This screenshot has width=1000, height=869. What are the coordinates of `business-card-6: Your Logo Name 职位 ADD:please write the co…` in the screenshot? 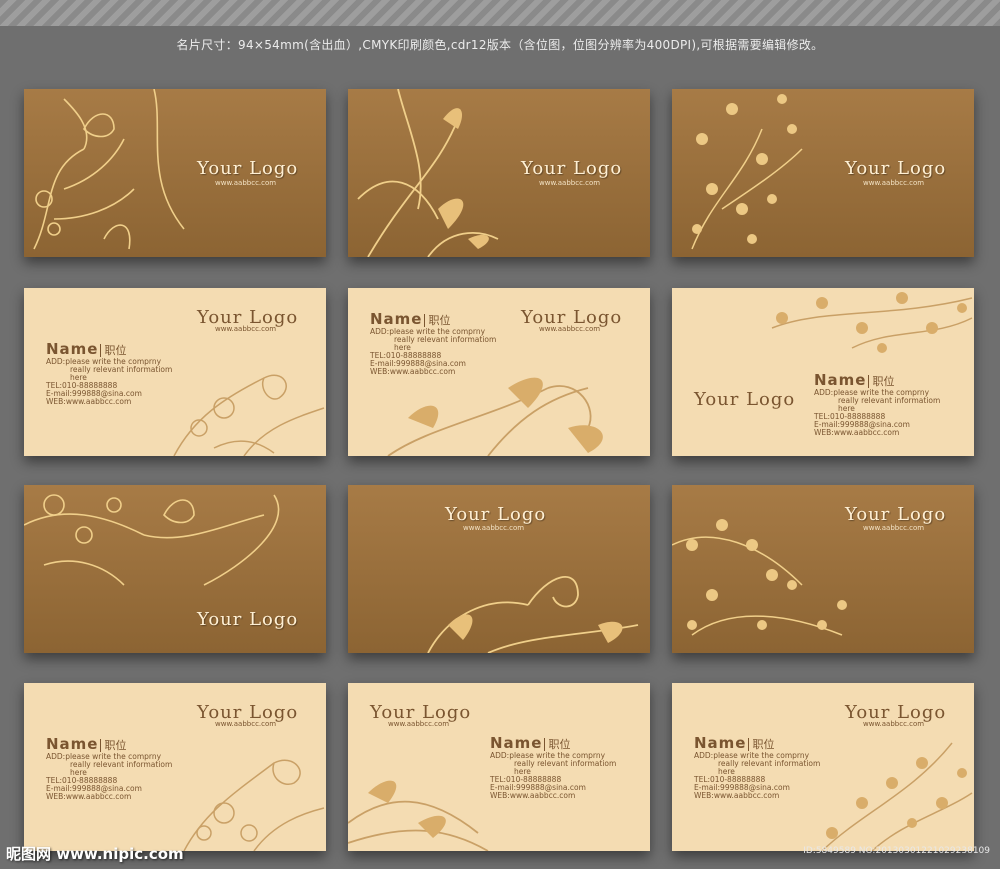 It's located at (823, 372).